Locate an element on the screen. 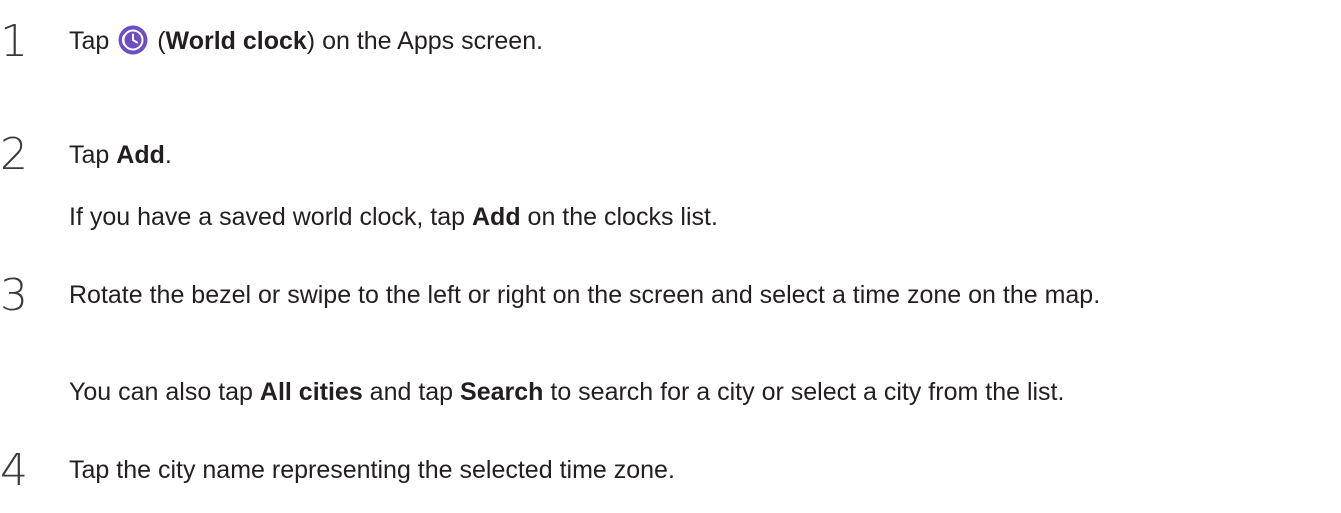 This screenshot has width=1341, height=513. step-2-text: Tap Add. is located at coordinates (120, 155).